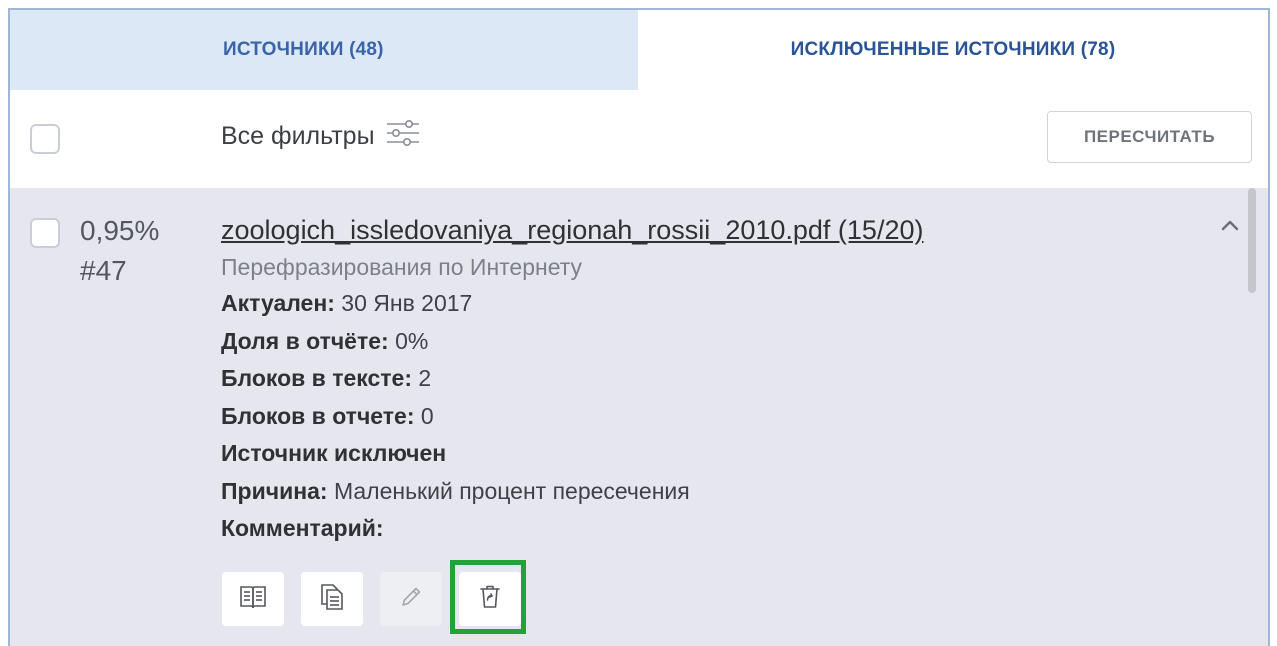 Image resolution: width=1277 pixels, height=646 pixels. I want to click on source-type: Перефразирования по Интернету, so click(402, 267).